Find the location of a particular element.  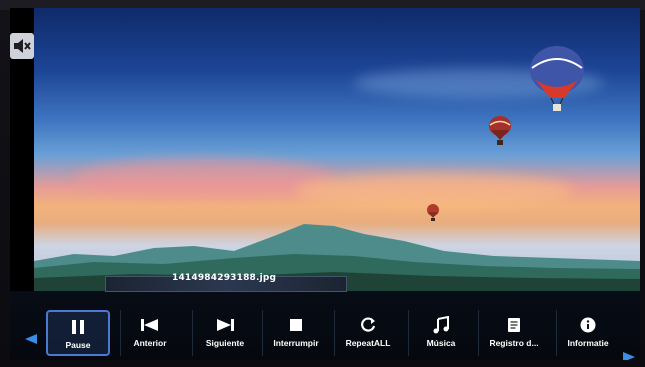

music-label: Música is located at coordinates (441, 343).